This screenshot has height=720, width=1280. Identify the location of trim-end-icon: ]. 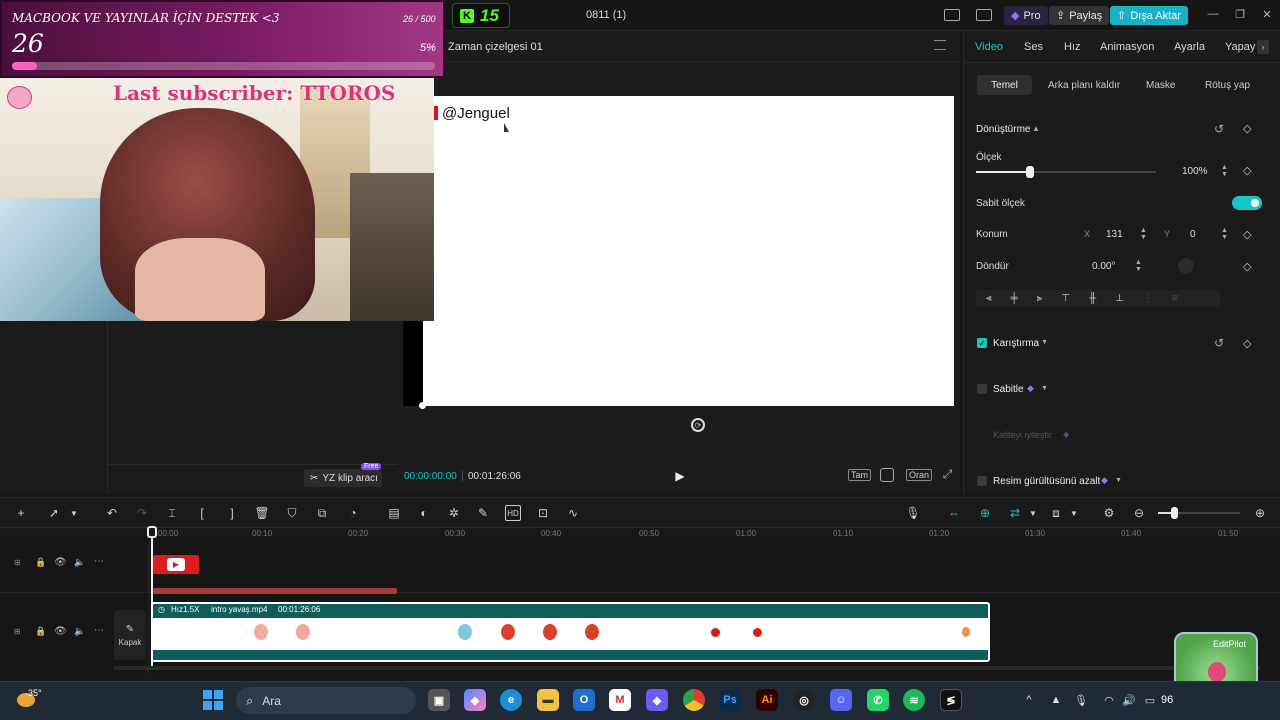
(232, 513).